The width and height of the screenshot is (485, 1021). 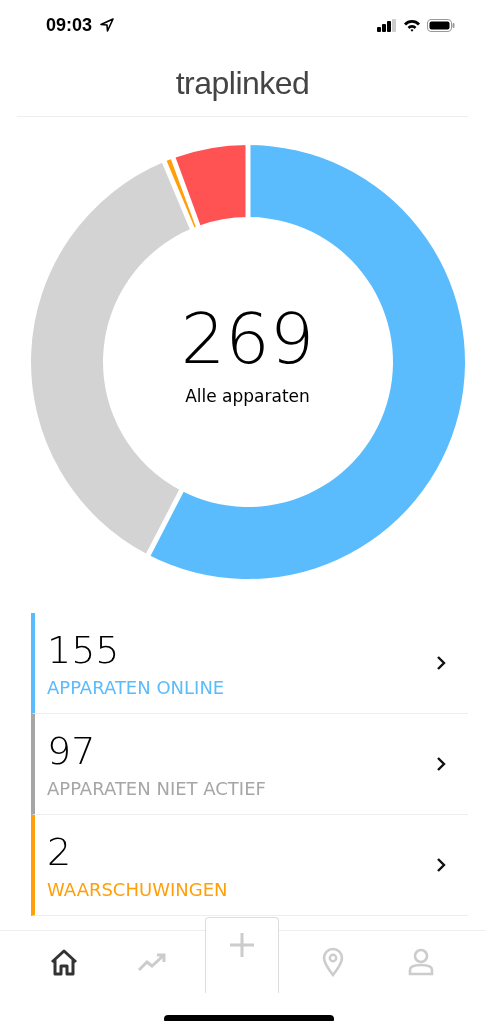 What do you see at coordinates (152, 962) in the screenshot?
I see `trend-line-icon` at bounding box center [152, 962].